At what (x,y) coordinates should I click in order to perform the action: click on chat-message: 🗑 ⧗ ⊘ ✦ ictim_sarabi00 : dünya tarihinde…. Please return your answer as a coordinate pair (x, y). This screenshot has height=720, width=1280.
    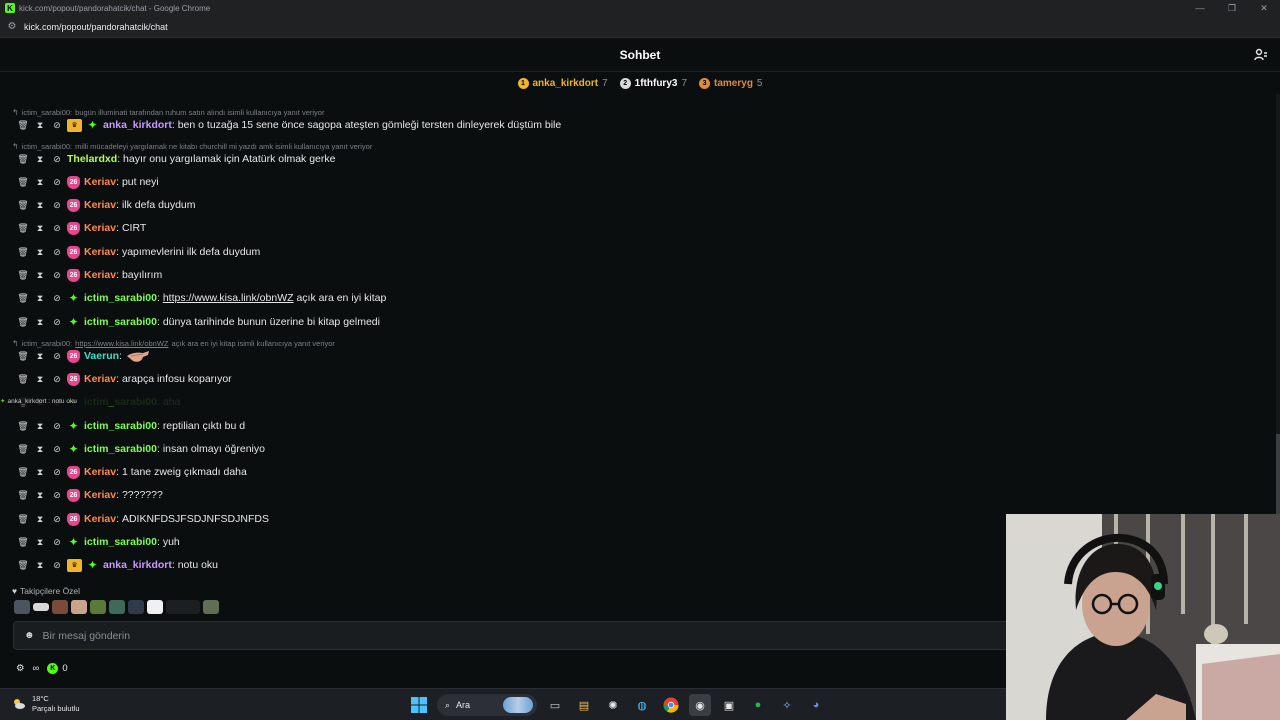
    Looking at the image, I should click on (198, 322).